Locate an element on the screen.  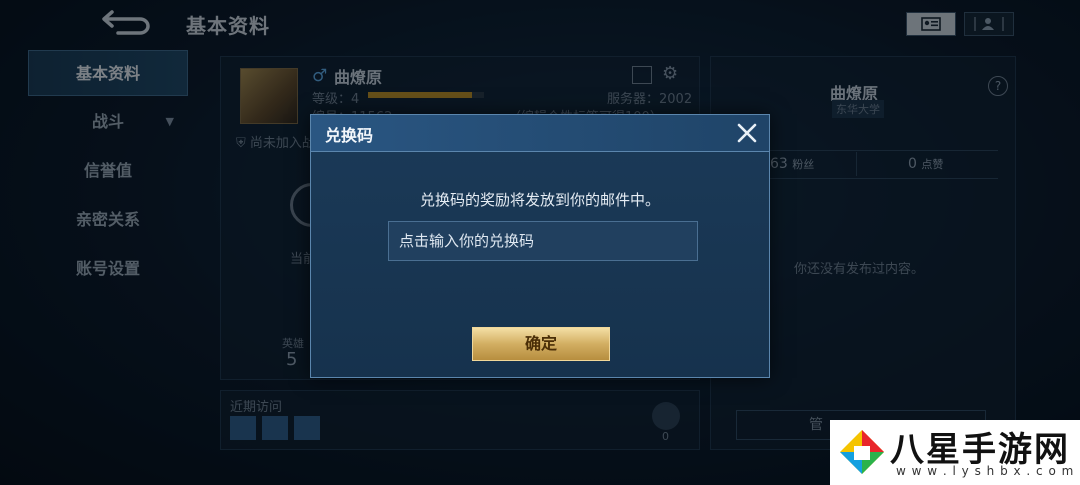
close-icon is located at coordinates (747, 133).